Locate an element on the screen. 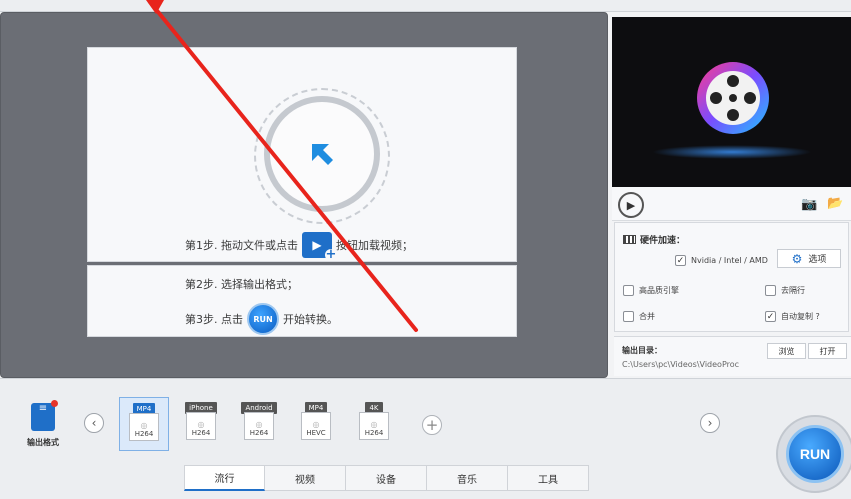  format-item: MP4 ◎ HEVC is located at coordinates (316, 424).